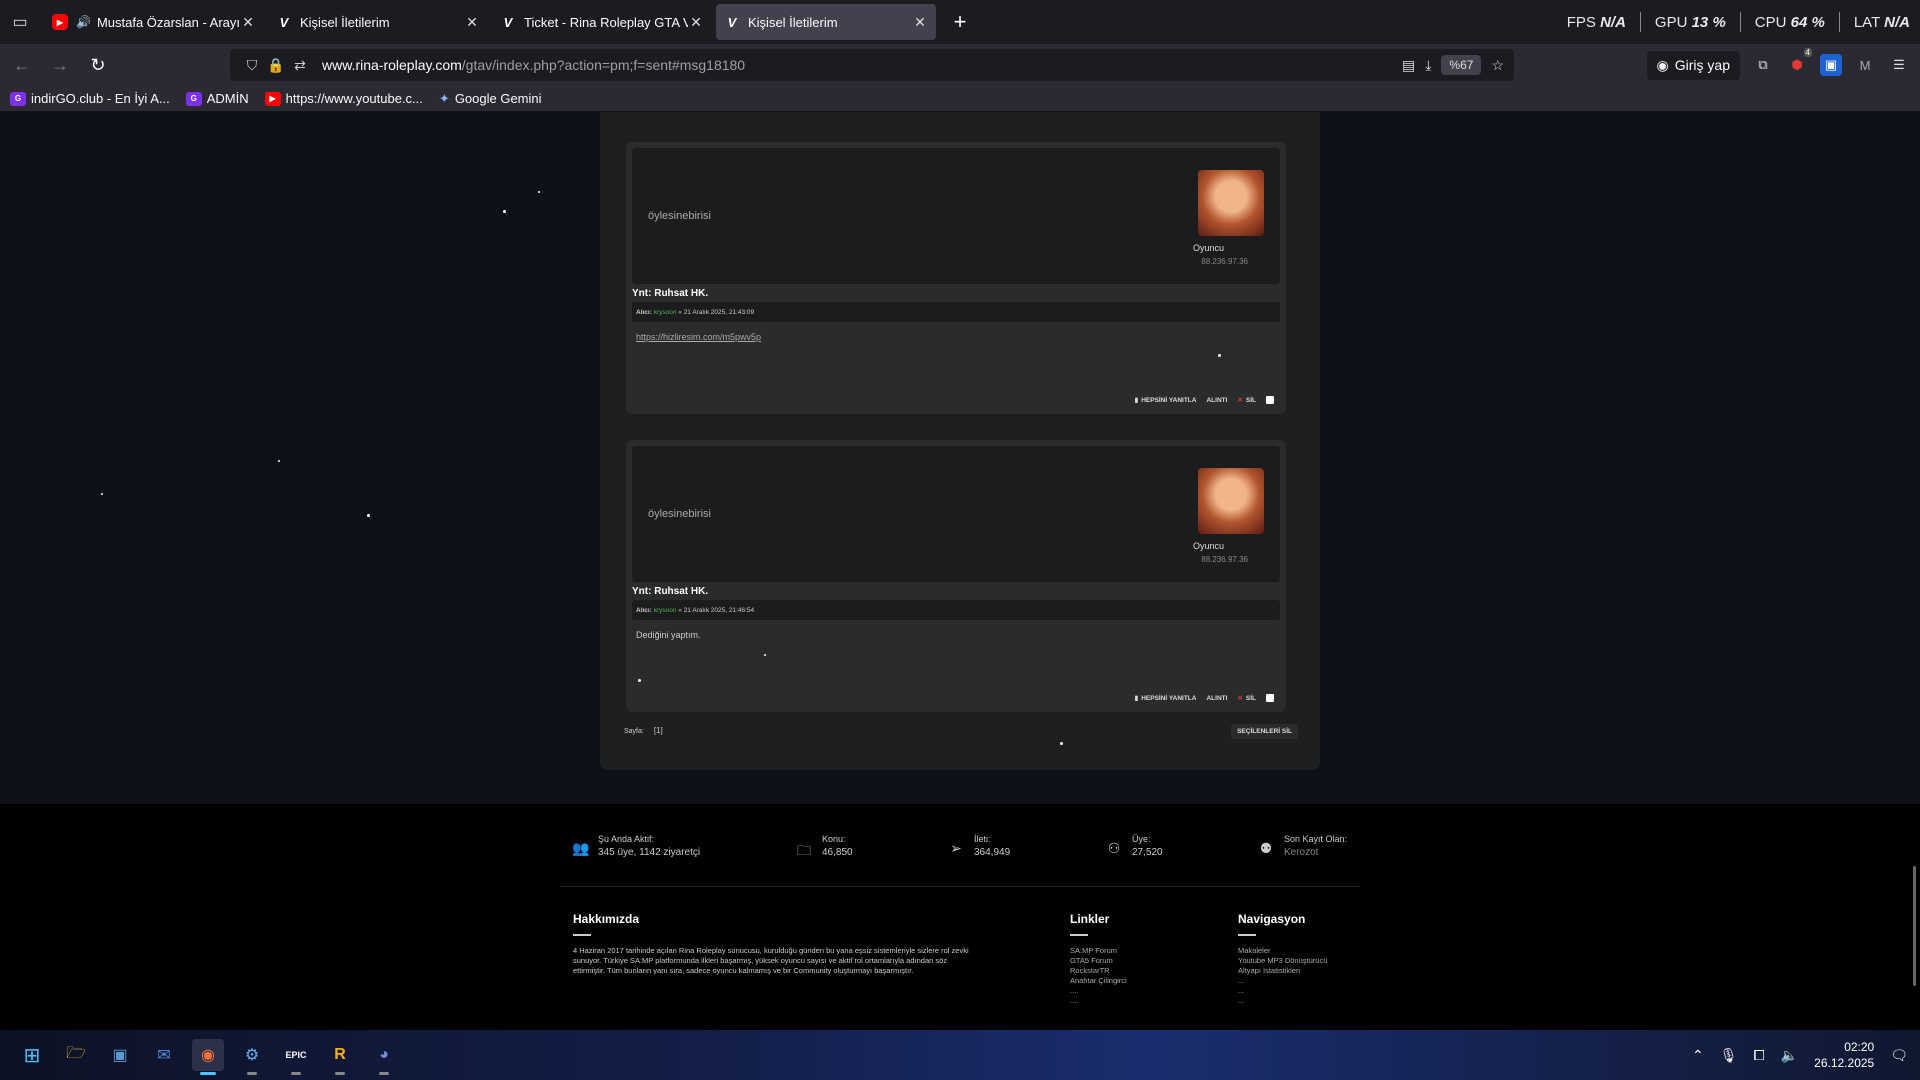 The height and width of the screenshot is (1080, 1920). I want to click on discord-icon: ◕, so click(384, 1057).